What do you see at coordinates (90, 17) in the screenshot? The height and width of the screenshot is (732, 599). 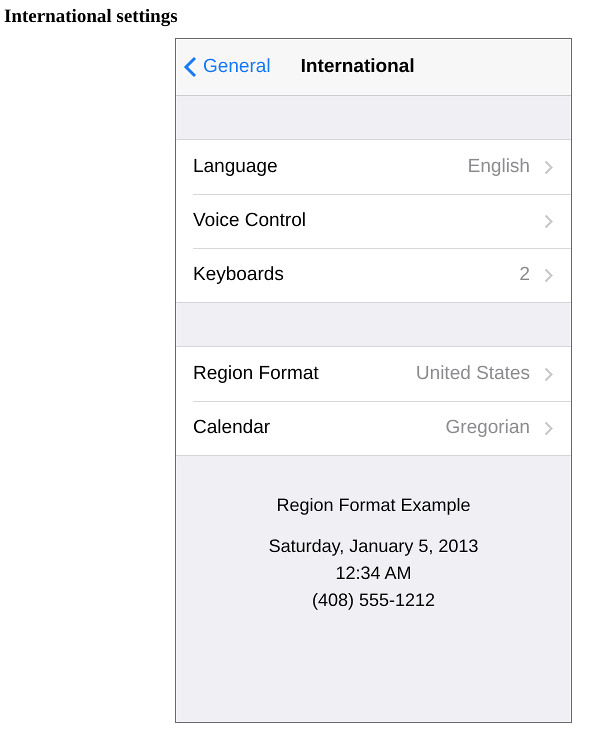 I see `page-heading: International settings` at bounding box center [90, 17].